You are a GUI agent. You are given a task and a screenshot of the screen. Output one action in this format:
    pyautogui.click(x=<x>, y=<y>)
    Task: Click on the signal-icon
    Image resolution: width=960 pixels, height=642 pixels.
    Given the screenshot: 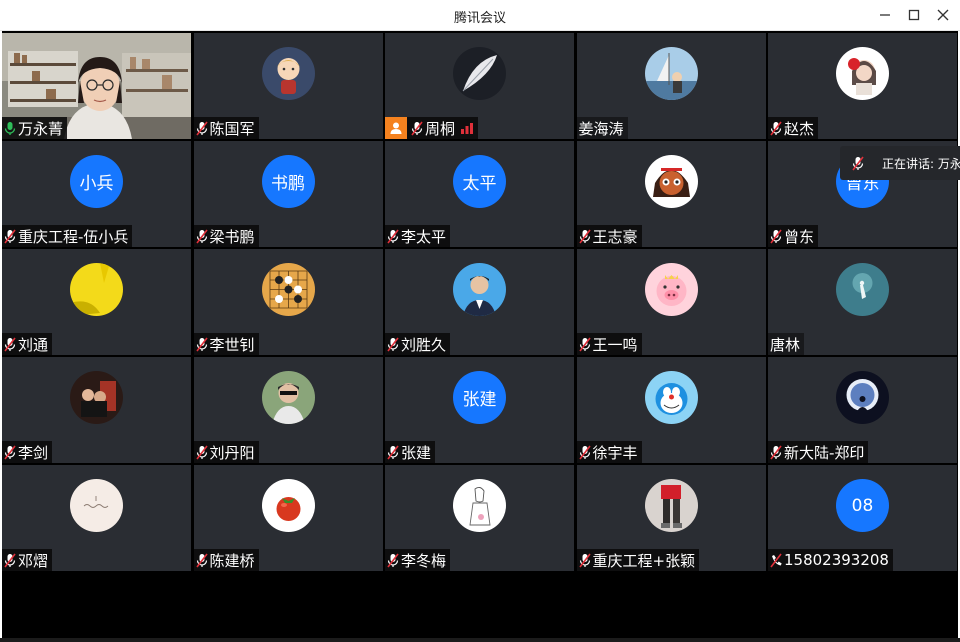 What is the action you would take?
    pyautogui.click(x=467, y=128)
    